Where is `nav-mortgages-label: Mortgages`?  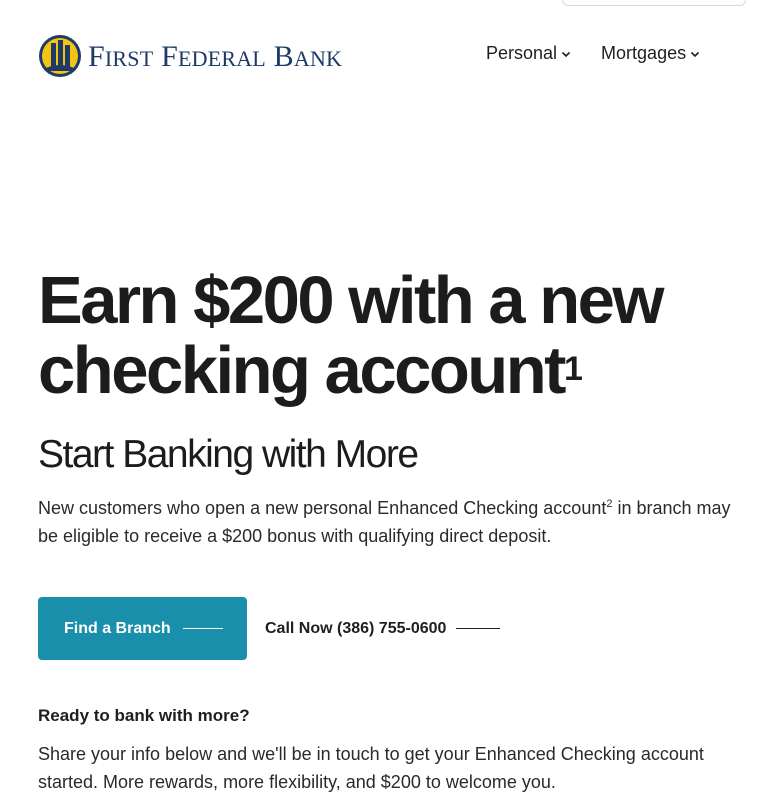
nav-mortgages-label: Mortgages is located at coordinates (644, 53).